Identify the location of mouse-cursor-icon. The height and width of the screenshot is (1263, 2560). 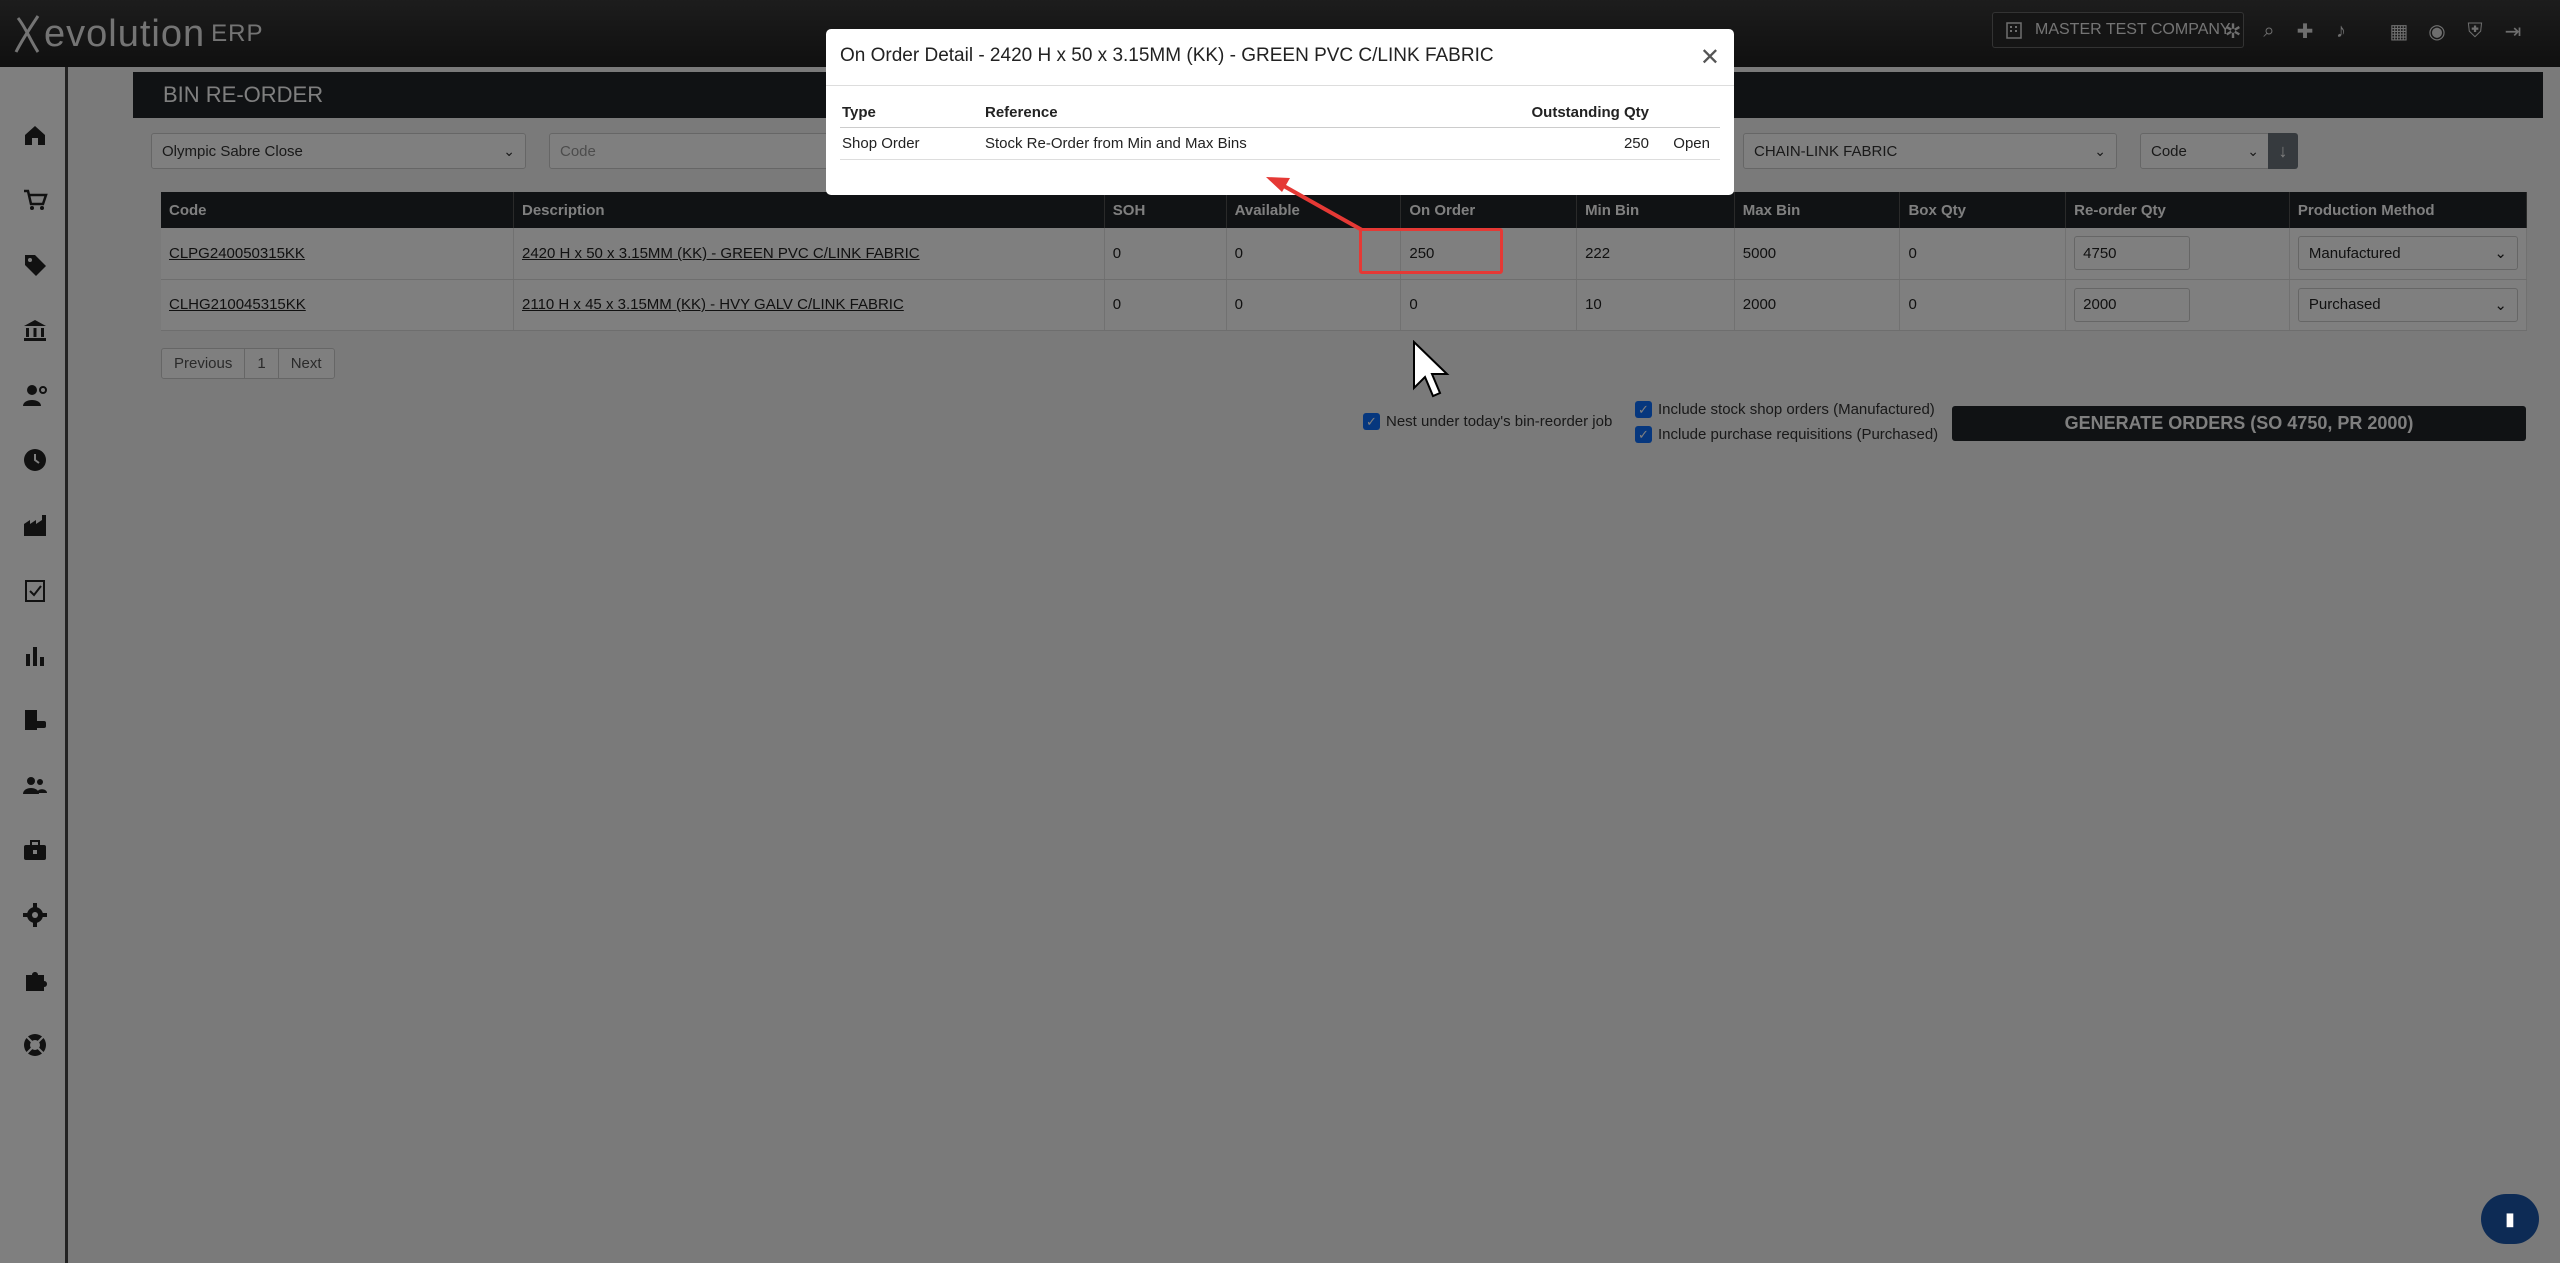
(1431, 369).